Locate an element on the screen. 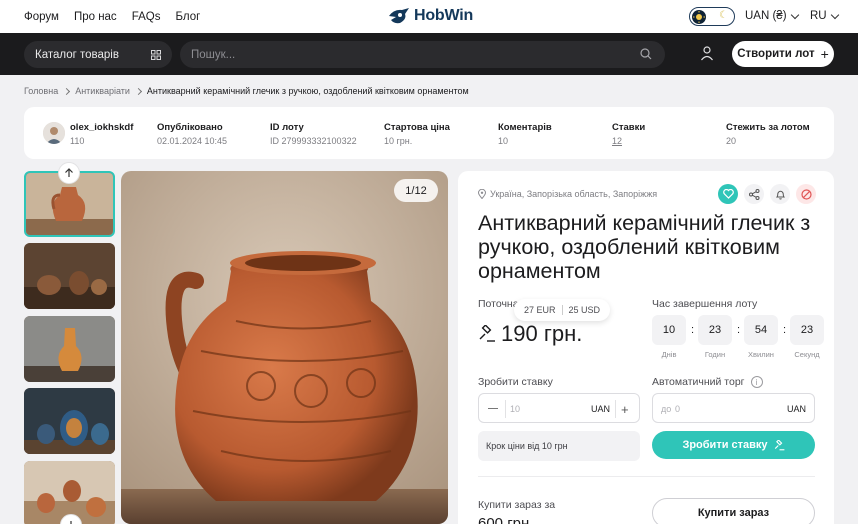  place-bid-label: Зробити ставку is located at coordinates (725, 445).